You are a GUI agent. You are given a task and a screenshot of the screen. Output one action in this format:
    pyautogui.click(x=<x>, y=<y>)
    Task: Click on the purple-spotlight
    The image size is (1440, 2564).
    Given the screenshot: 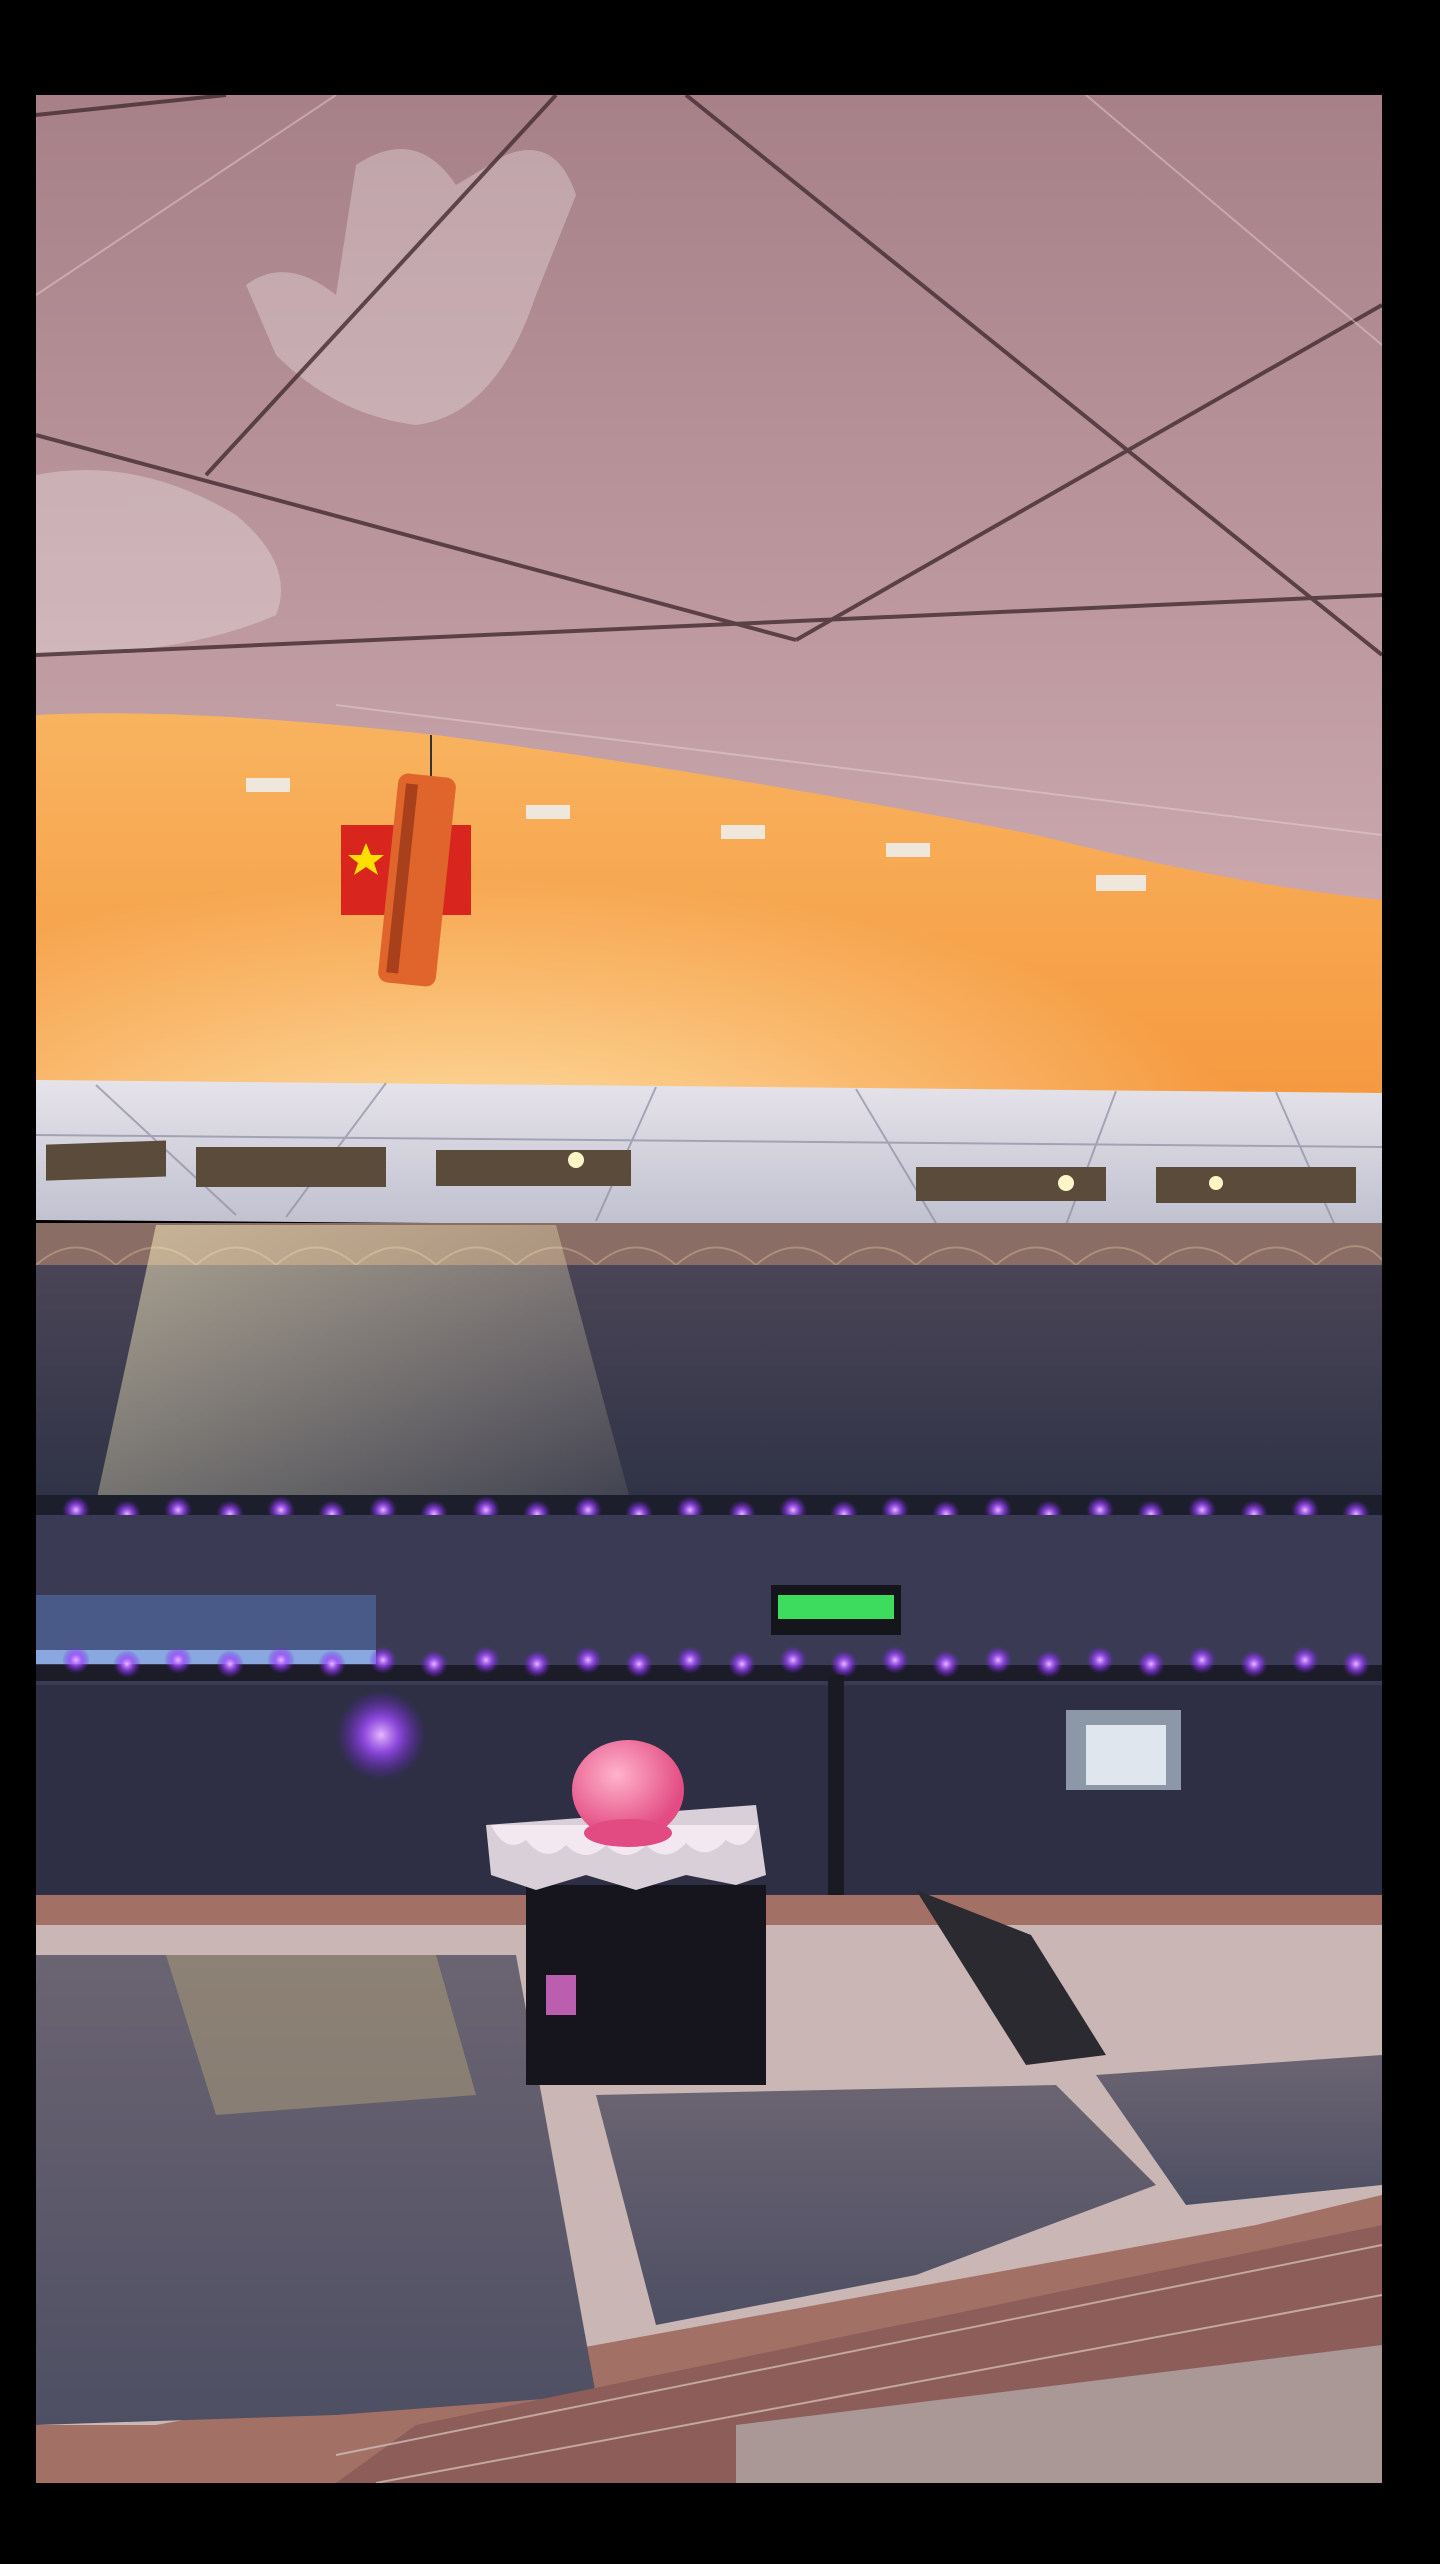 What is the action you would take?
    pyautogui.click(x=381, y=1735)
    